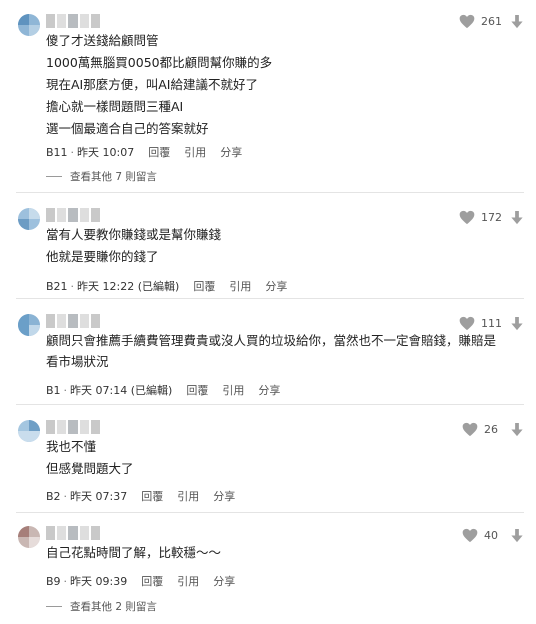 Image resolution: width=536 pixels, height=624 pixels. Describe the element at coordinates (275, 246) in the screenshot. I see `comment-text: 當有人要教你賺錢或是幫你賺錢 他就是要賺你的錢了` at that location.